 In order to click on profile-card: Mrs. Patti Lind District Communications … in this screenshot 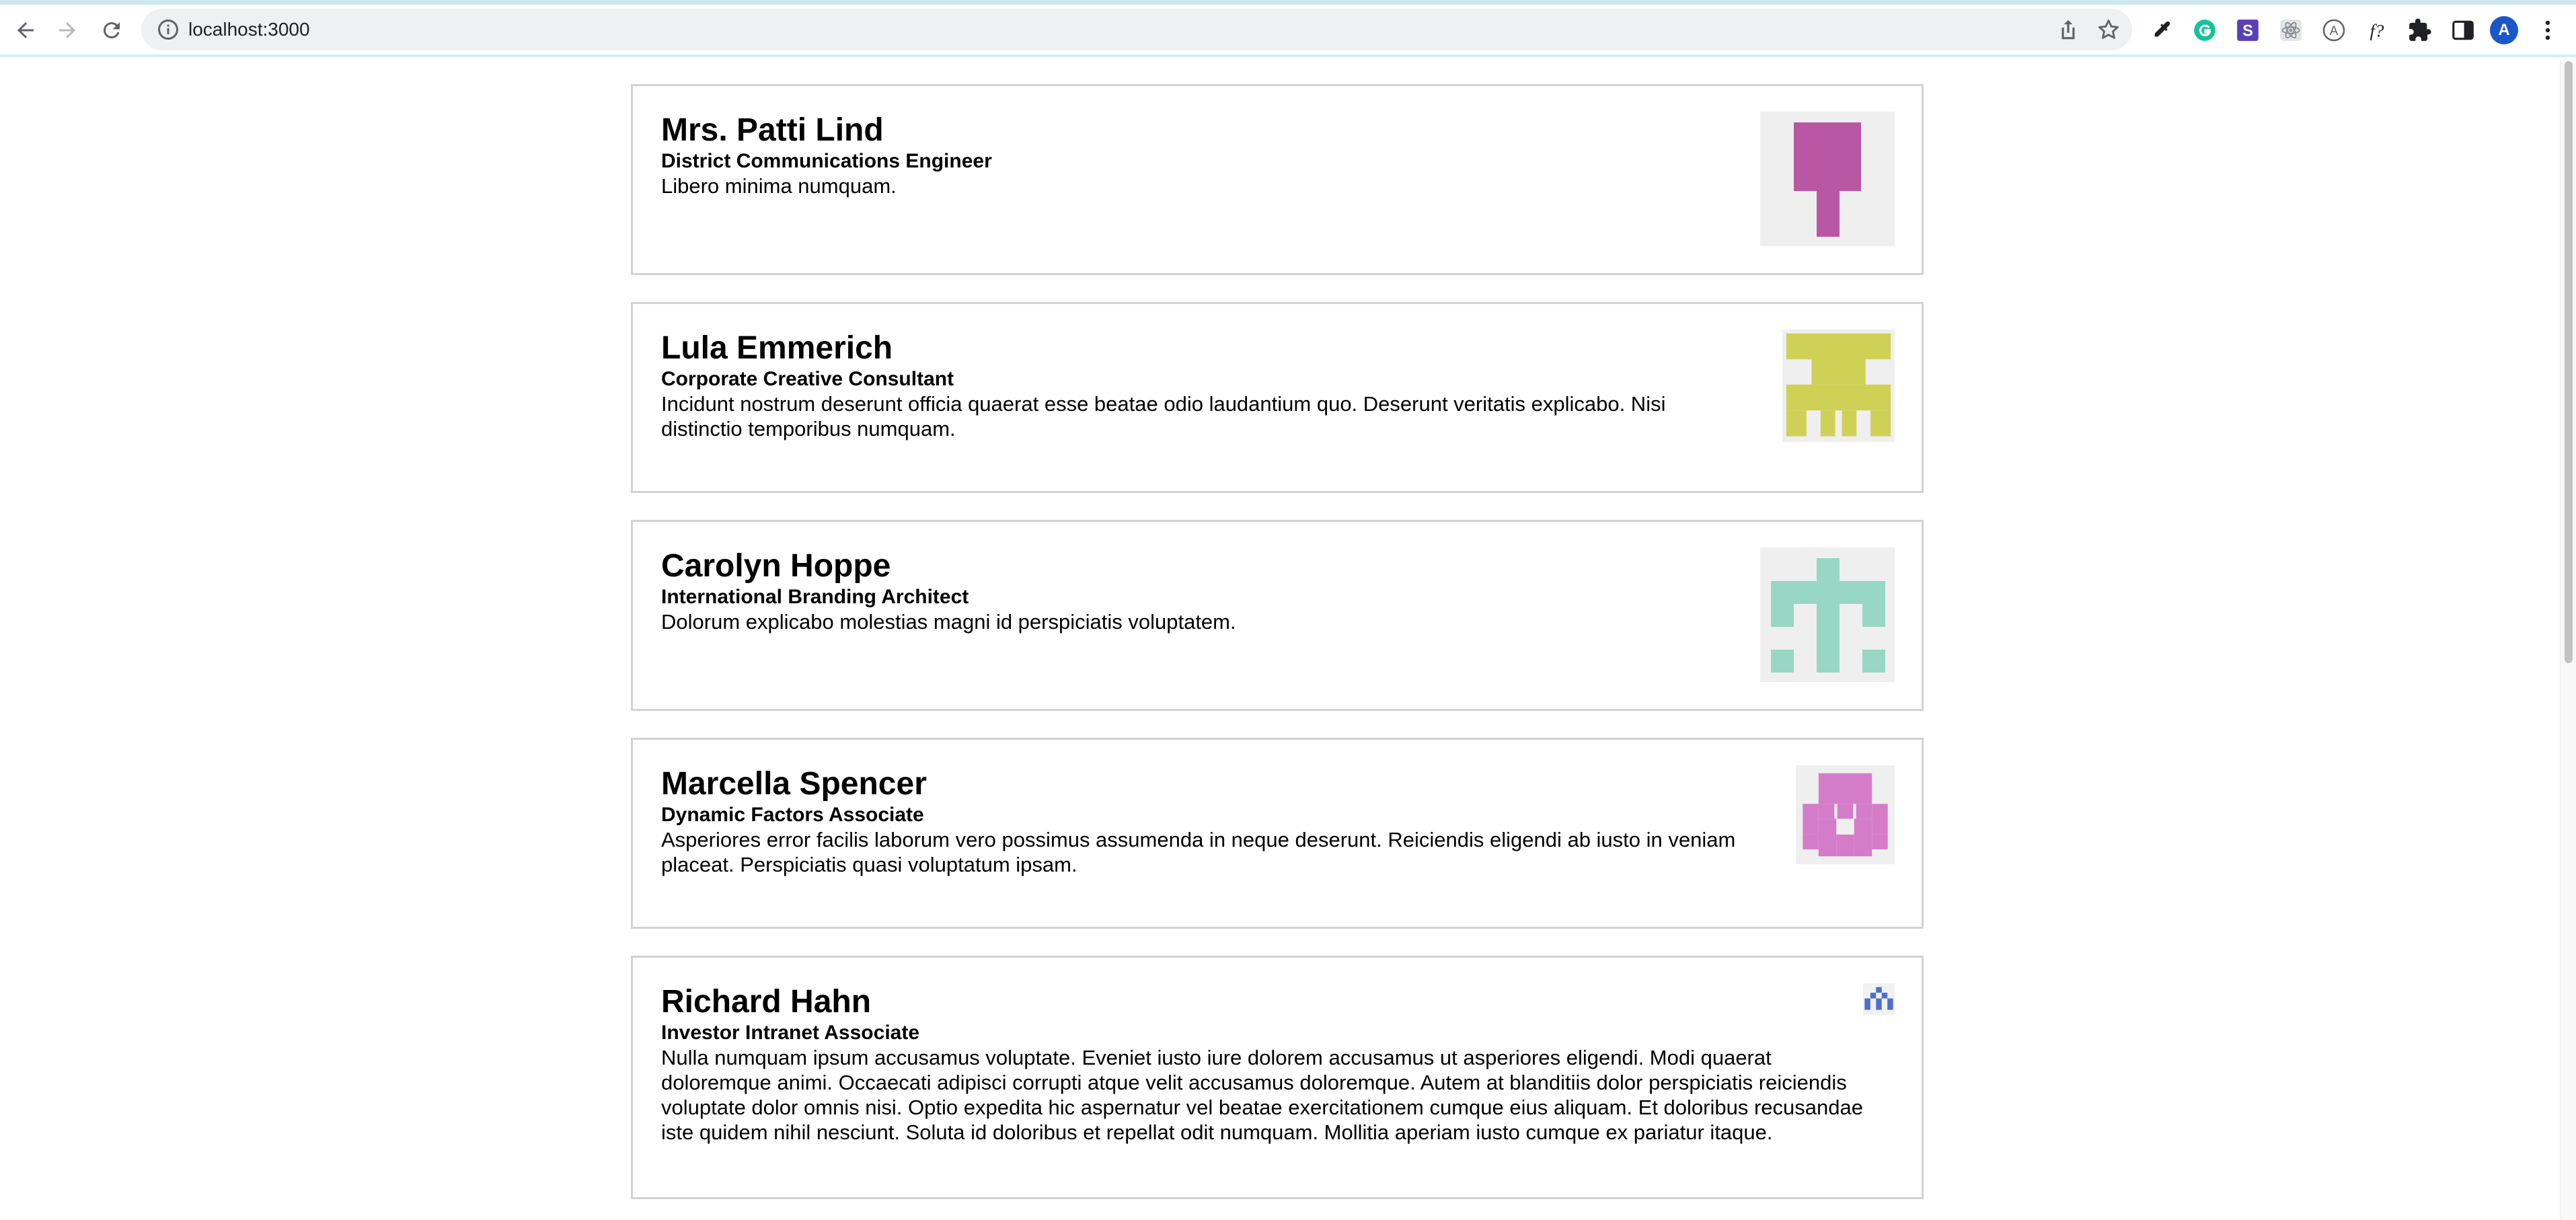, I will do `click(1277, 179)`.